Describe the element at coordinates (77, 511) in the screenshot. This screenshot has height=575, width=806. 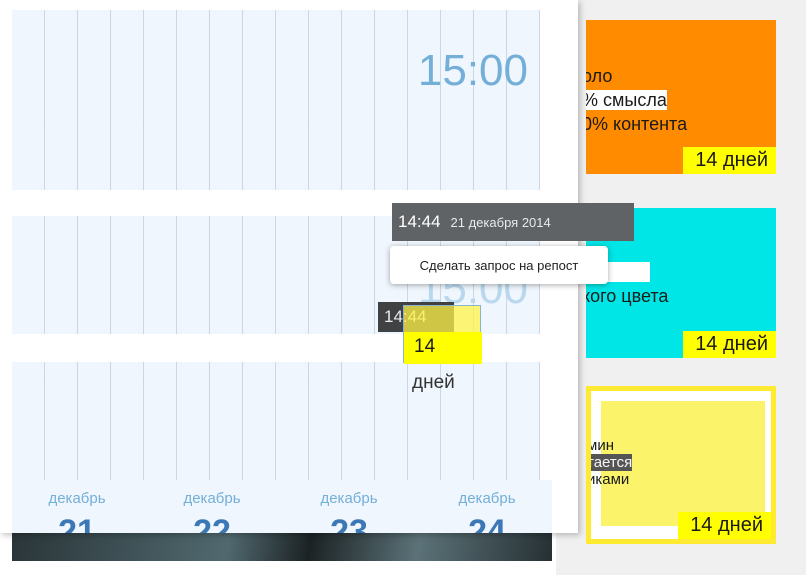
I see `date-column: декабрь 21` at that location.